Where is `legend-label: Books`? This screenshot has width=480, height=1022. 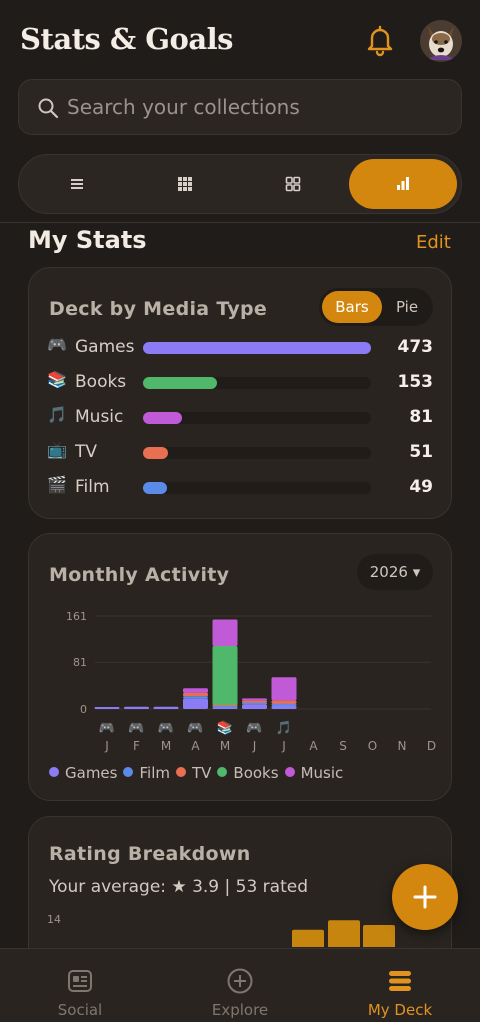
legend-label: Books is located at coordinates (256, 773).